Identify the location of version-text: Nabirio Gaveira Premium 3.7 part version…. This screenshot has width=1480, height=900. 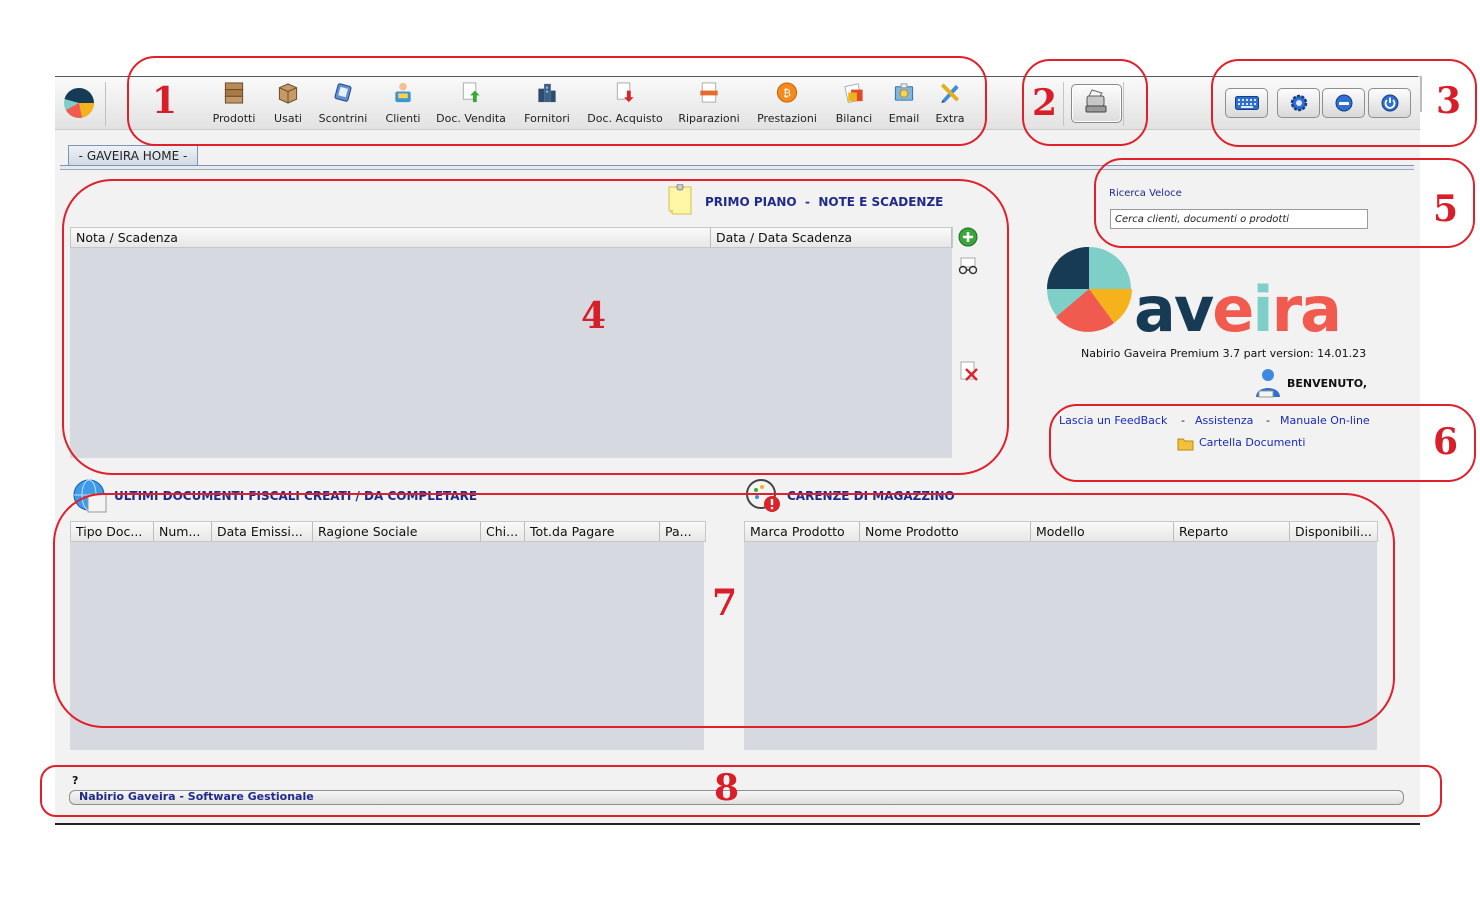
(1224, 353).